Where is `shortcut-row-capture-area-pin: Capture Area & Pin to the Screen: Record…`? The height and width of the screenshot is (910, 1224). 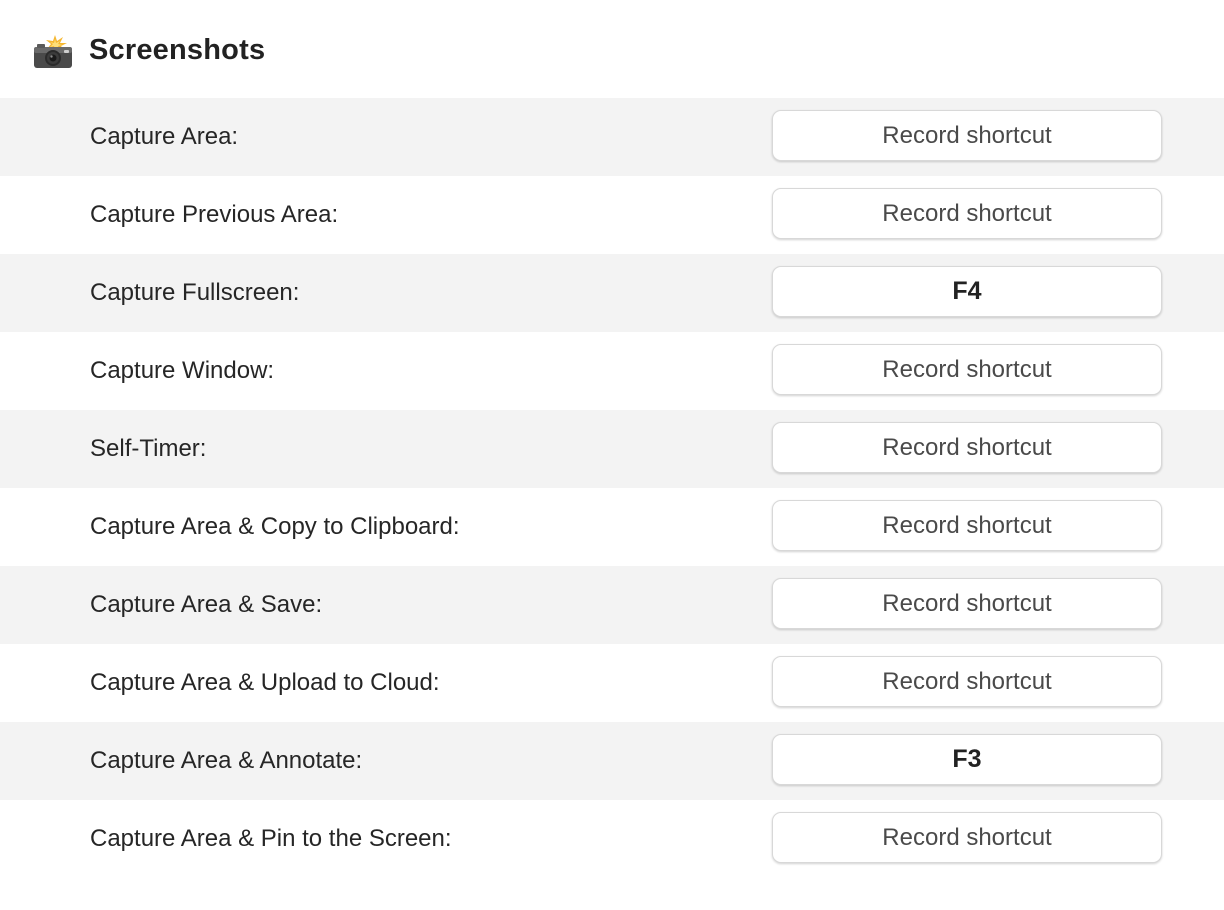
shortcut-row-capture-area-pin: Capture Area & Pin to the Screen: Record… is located at coordinates (612, 839).